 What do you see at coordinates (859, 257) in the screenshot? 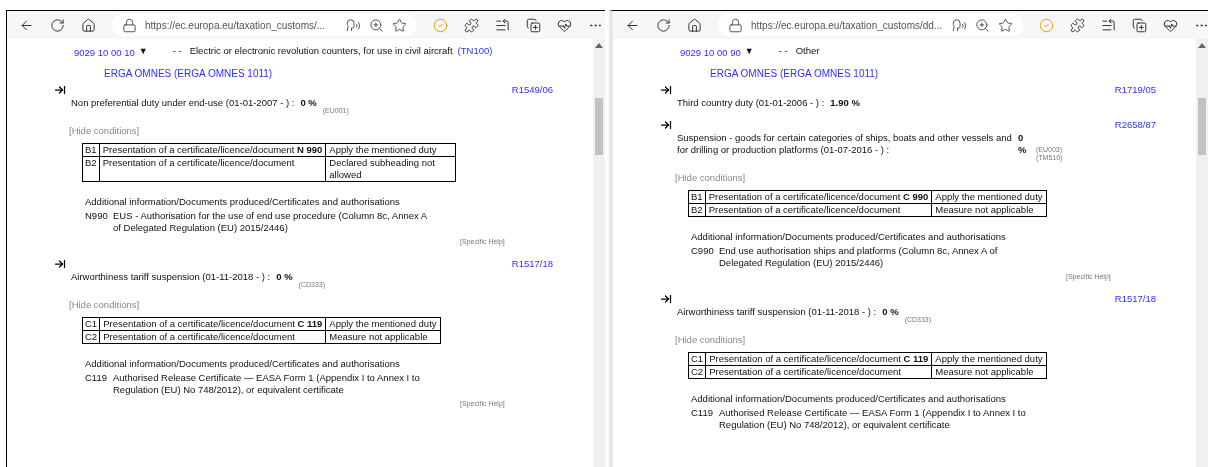
I see `document-description: End use authorisation ships and platforms (Column 8c, Annex A of Delegated Regulation (EU) 2015/2446)` at bounding box center [859, 257].